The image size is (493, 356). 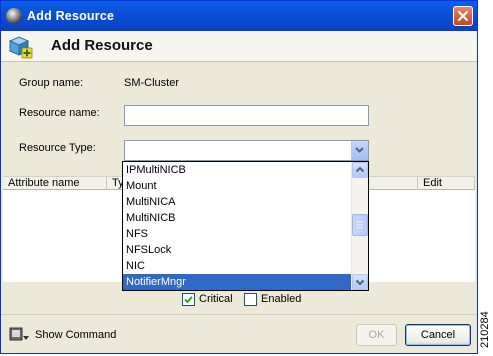 What do you see at coordinates (239, 314) in the screenshot?
I see `footer-divider` at bounding box center [239, 314].